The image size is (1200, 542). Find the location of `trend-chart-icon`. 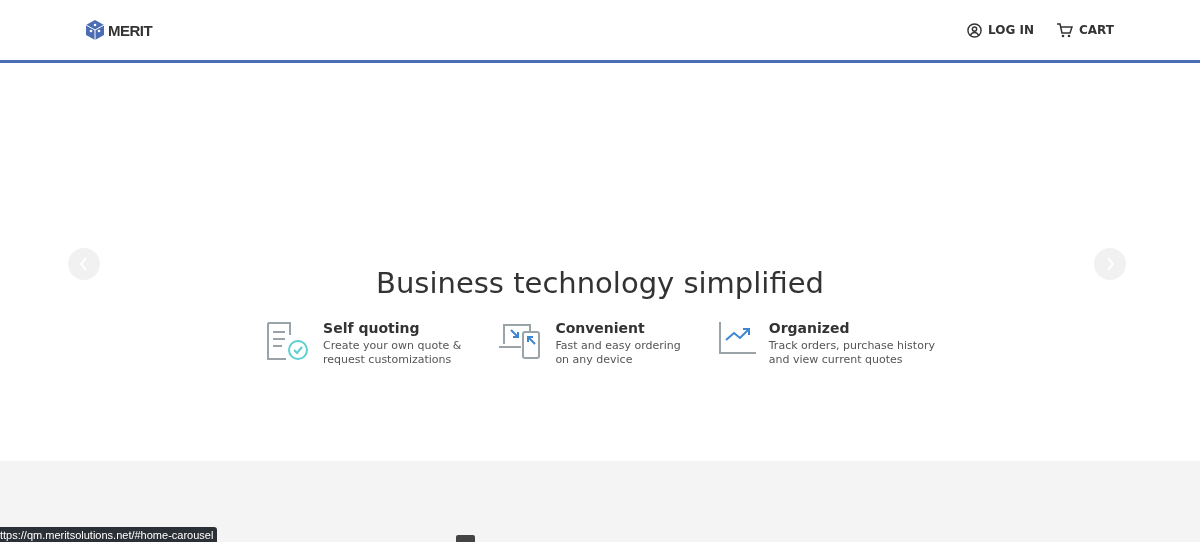

trend-chart-icon is located at coordinates (736, 338).